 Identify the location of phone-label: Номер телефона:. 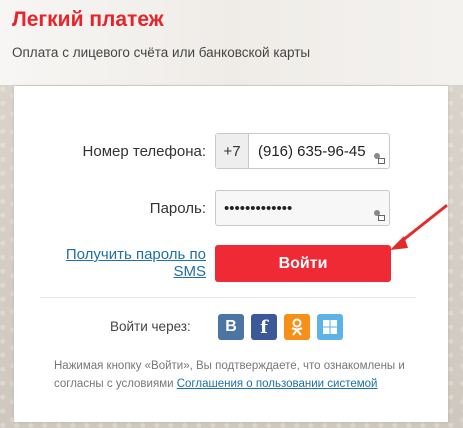
(144, 151).